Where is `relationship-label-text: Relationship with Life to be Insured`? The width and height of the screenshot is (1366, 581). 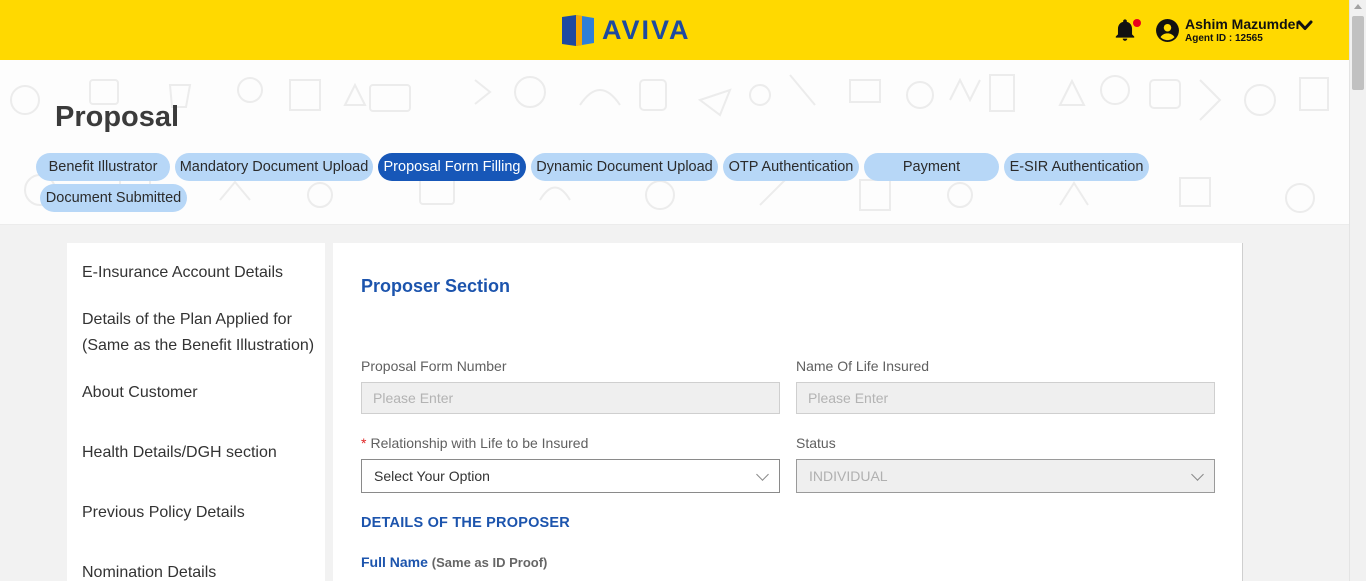 relationship-label-text: Relationship with Life to be Insured is located at coordinates (479, 443).